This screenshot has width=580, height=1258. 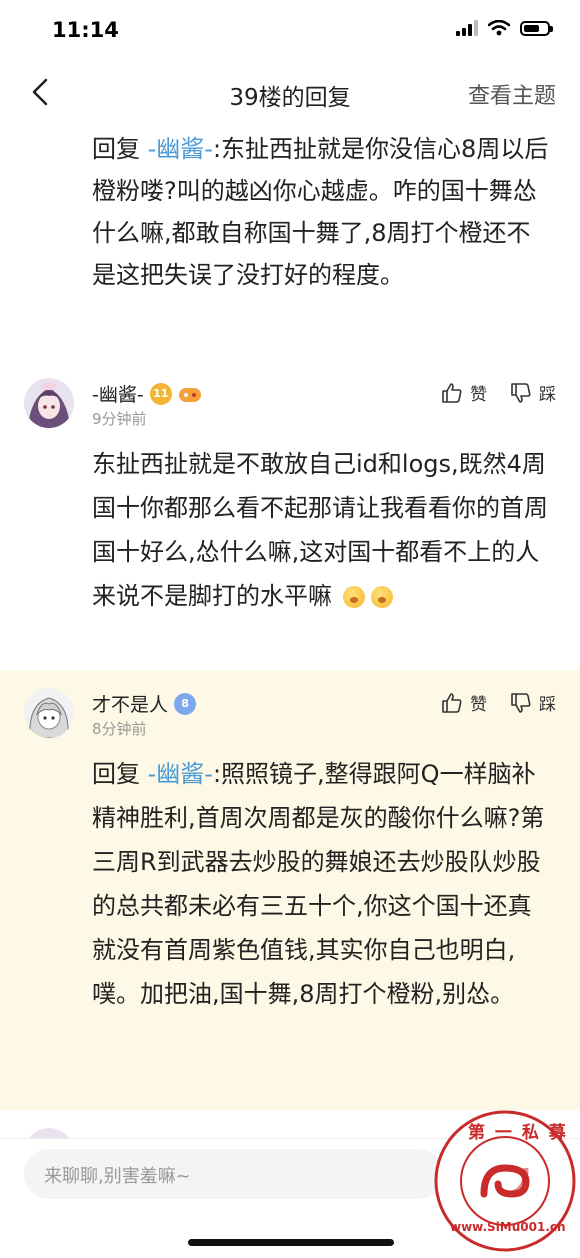 What do you see at coordinates (536, 28) in the screenshot?
I see `battery-icon` at bounding box center [536, 28].